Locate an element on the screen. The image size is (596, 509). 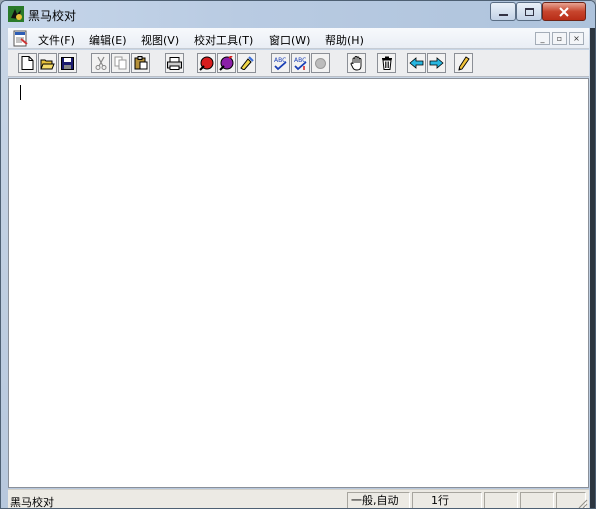
text-caret is located at coordinates (20, 92).